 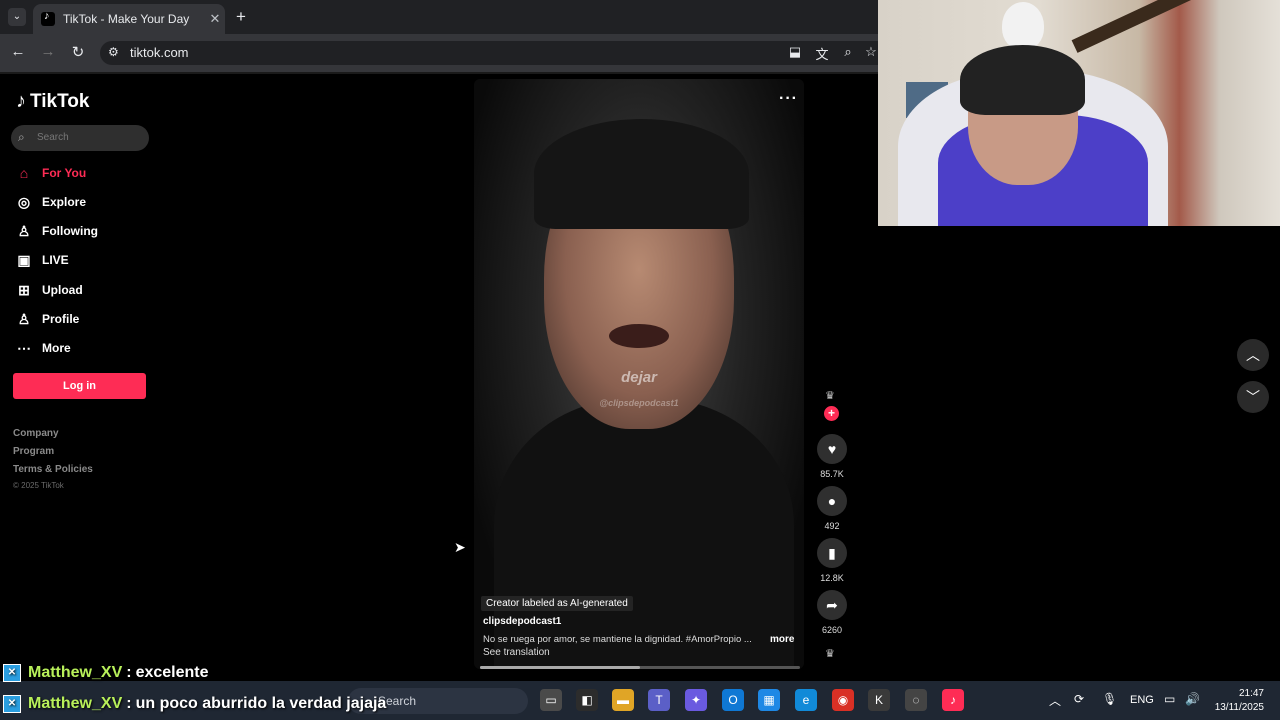 What do you see at coordinates (24, 347) in the screenshot?
I see `more-icon: ⋯` at bounding box center [24, 347].